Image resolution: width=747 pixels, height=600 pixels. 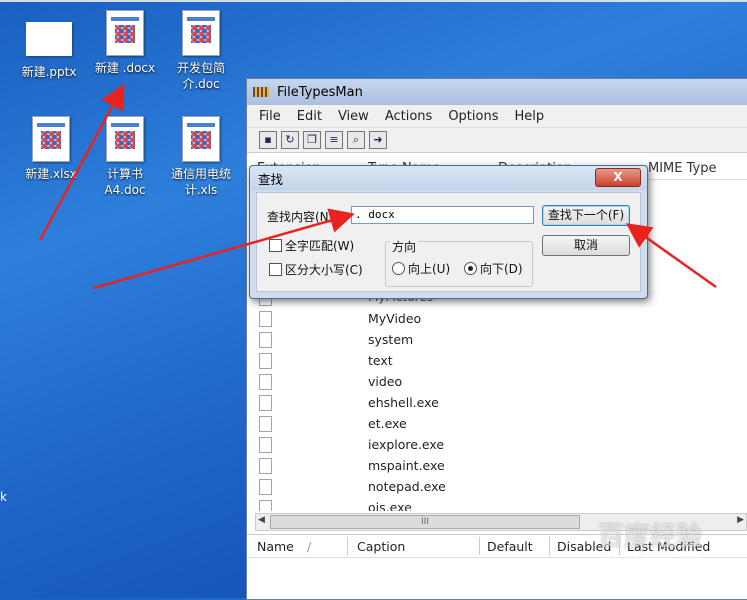 I want to click on direction-label: 方向, so click(x=404, y=246).